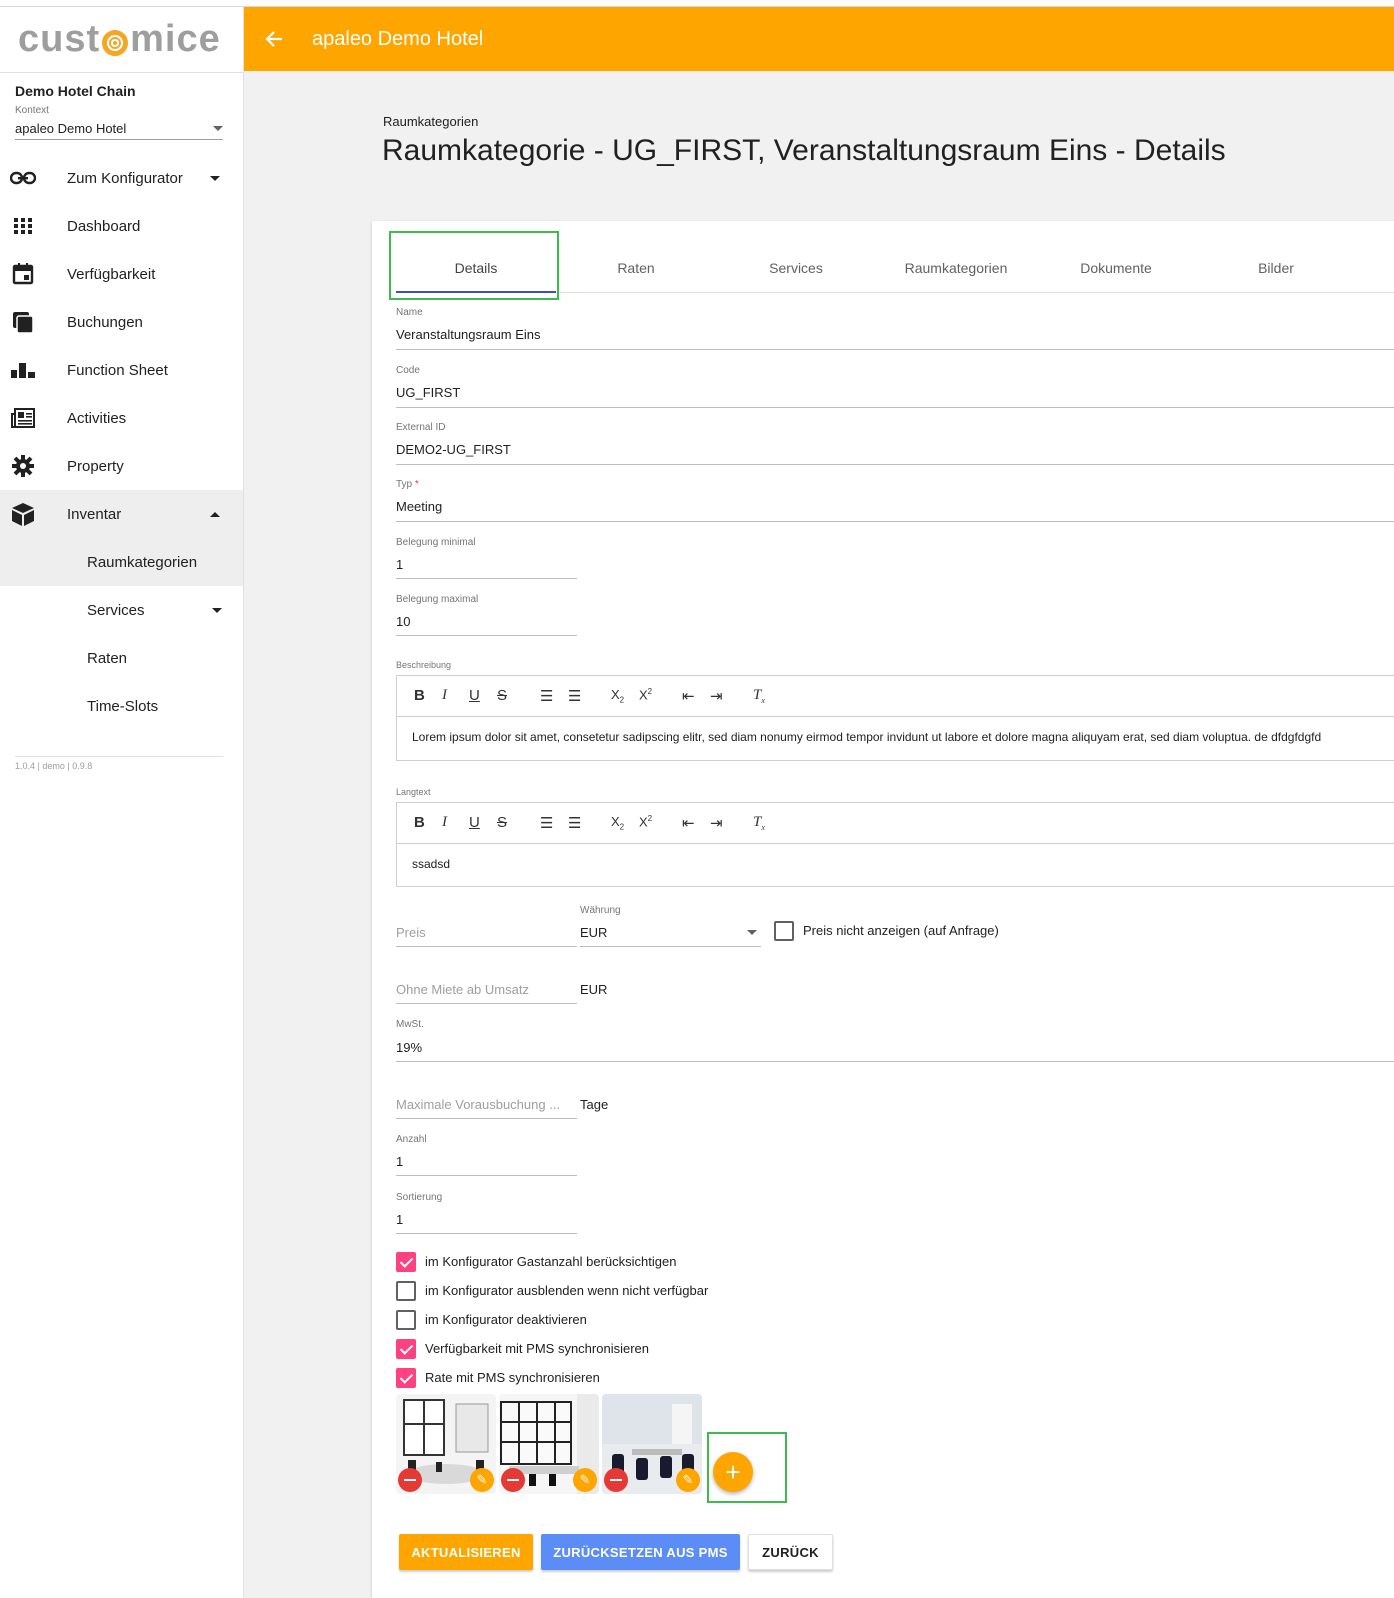  Describe the element at coordinates (895, 500) in the screenshot. I see `typ-field: Typ * Meeting` at that location.